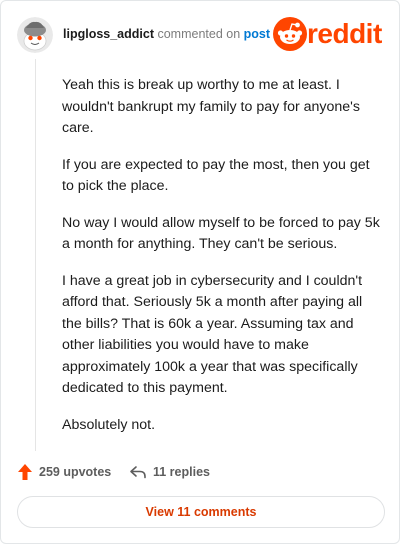 This screenshot has height=544, width=400. I want to click on reply-arrow-icon, so click(138, 472).